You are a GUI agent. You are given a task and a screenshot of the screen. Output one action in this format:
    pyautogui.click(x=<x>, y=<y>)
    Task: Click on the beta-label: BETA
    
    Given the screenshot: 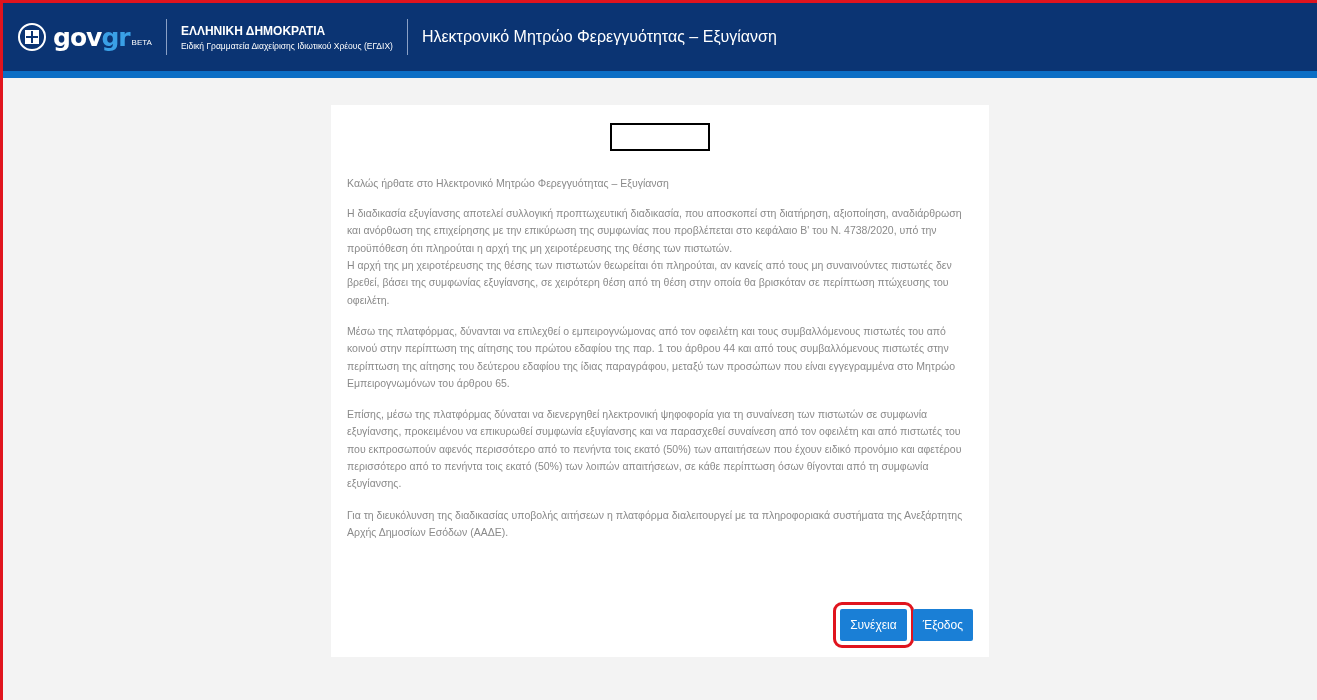 What is the action you would take?
    pyautogui.click(x=141, y=42)
    